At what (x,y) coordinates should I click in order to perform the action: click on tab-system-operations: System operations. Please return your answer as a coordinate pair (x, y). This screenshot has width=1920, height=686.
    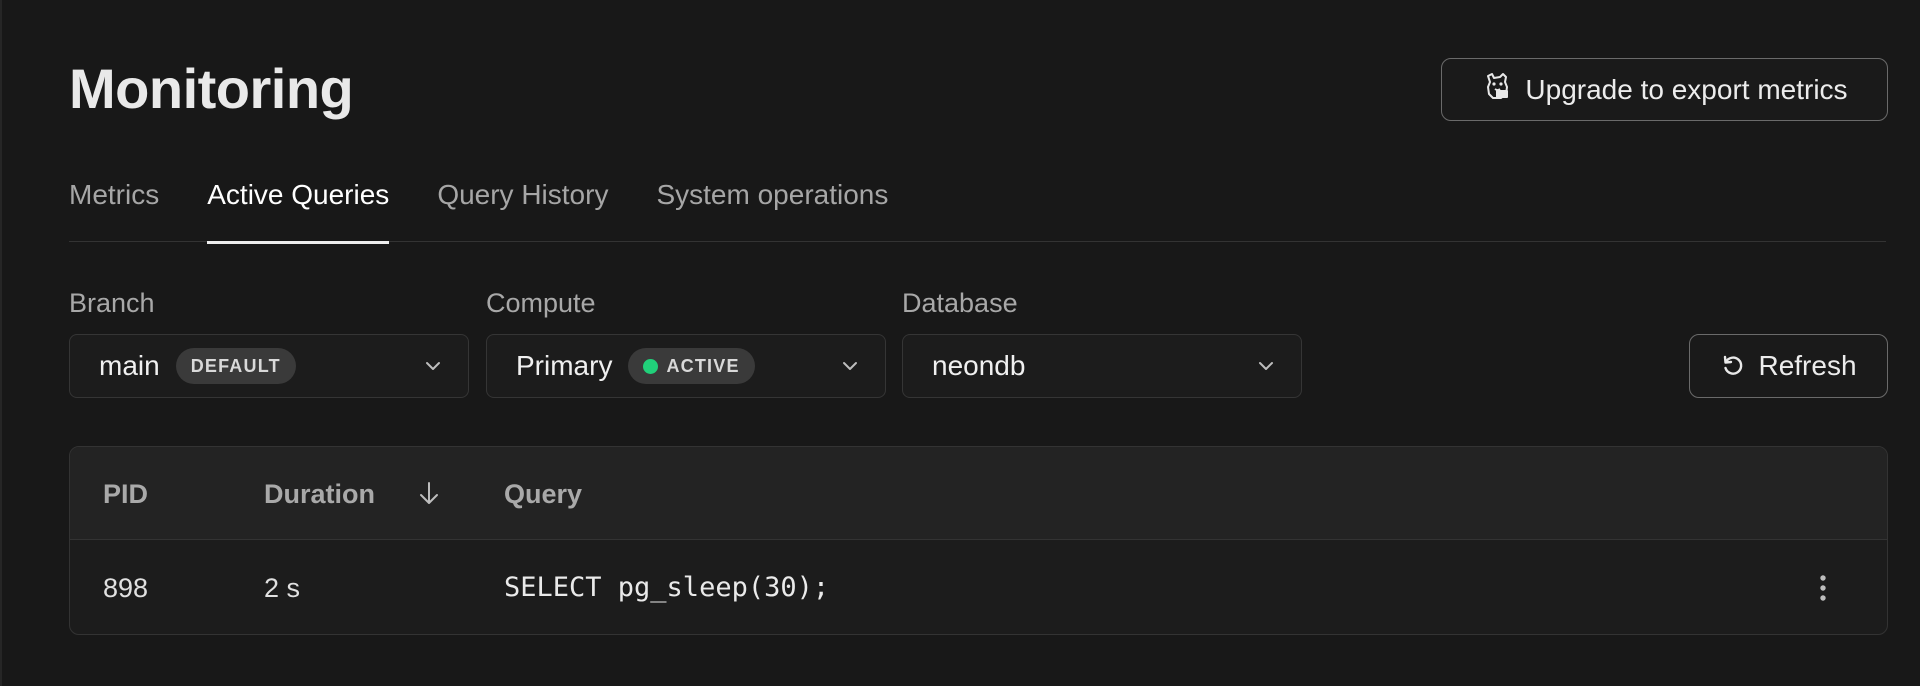
    Looking at the image, I should click on (772, 206).